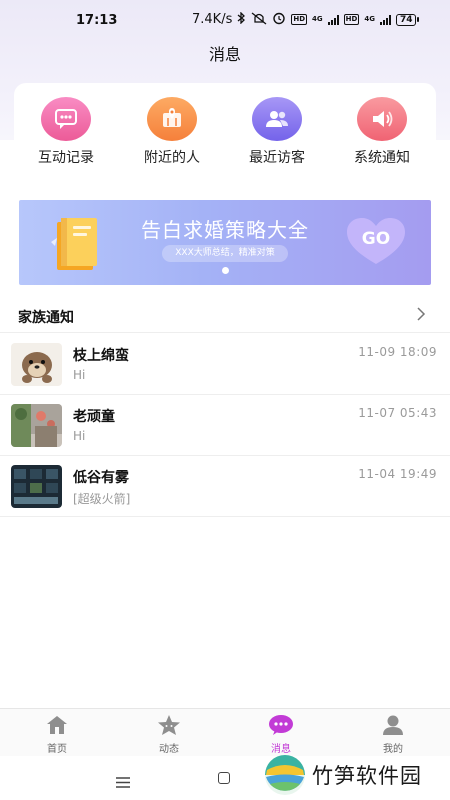 The width and height of the screenshot is (450, 800). What do you see at coordinates (397, 474) in the screenshot?
I see `message-time: 11-04 19:49` at bounding box center [397, 474].